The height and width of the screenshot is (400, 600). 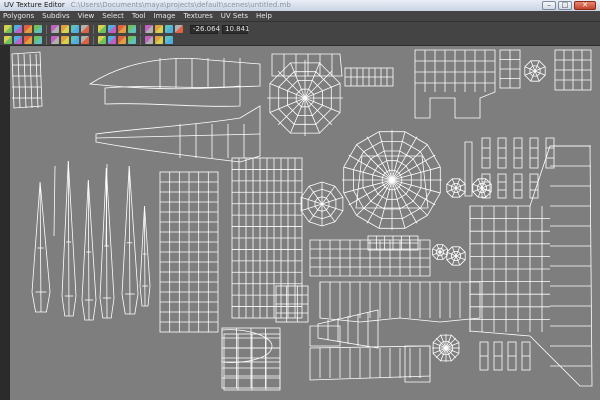 What do you see at coordinates (139, 16) in the screenshot?
I see `menu-tool: Tool` at bounding box center [139, 16].